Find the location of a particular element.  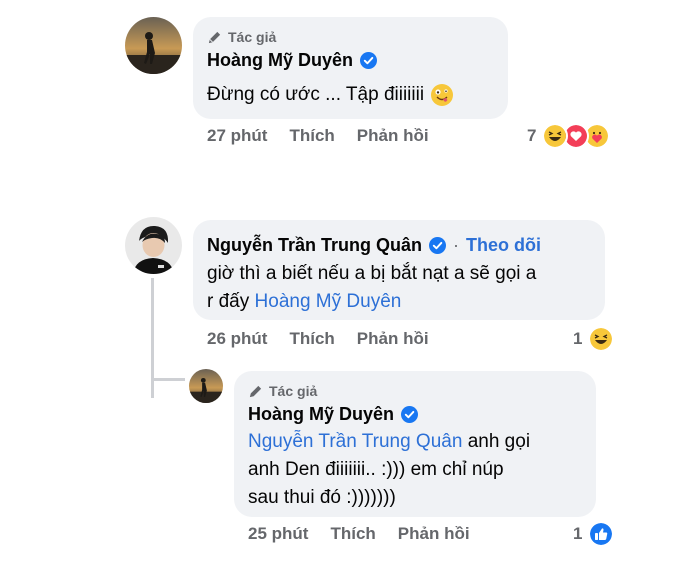

comment-time: 26 phút is located at coordinates (237, 339).